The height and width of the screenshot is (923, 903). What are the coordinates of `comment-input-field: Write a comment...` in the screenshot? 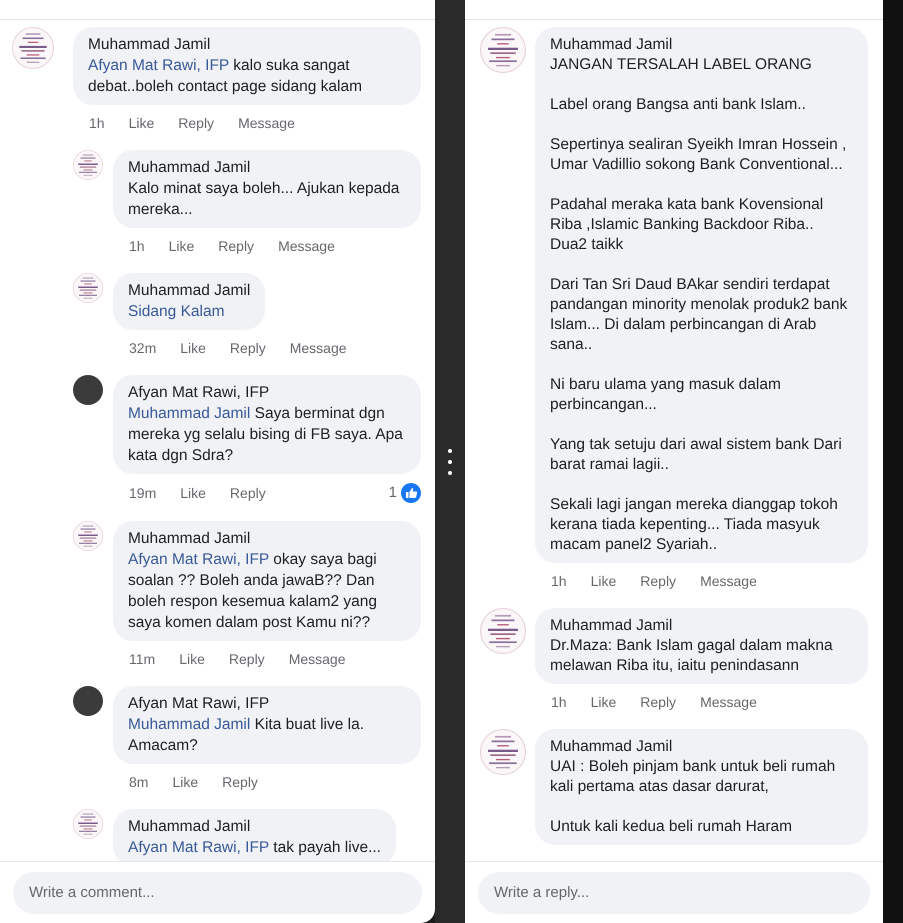 It's located at (217, 893).